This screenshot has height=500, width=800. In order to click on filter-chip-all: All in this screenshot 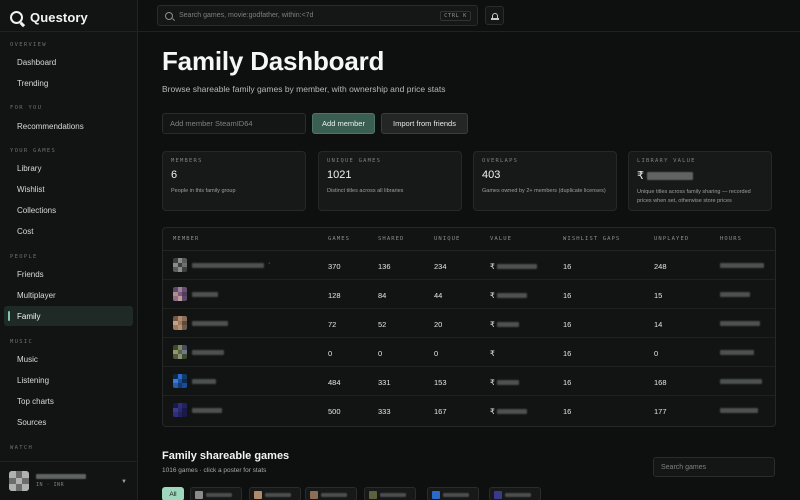, I will do `click(173, 493)`.